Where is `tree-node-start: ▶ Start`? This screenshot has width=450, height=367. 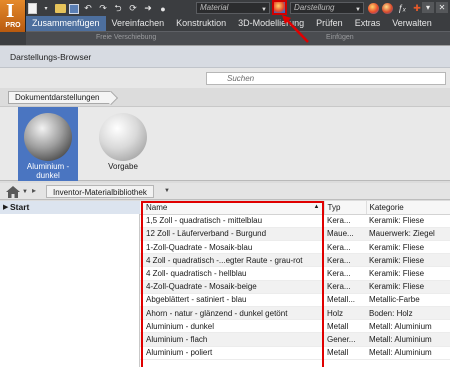
tree-node-start: ▶ Start is located at coordinates (70, 207).